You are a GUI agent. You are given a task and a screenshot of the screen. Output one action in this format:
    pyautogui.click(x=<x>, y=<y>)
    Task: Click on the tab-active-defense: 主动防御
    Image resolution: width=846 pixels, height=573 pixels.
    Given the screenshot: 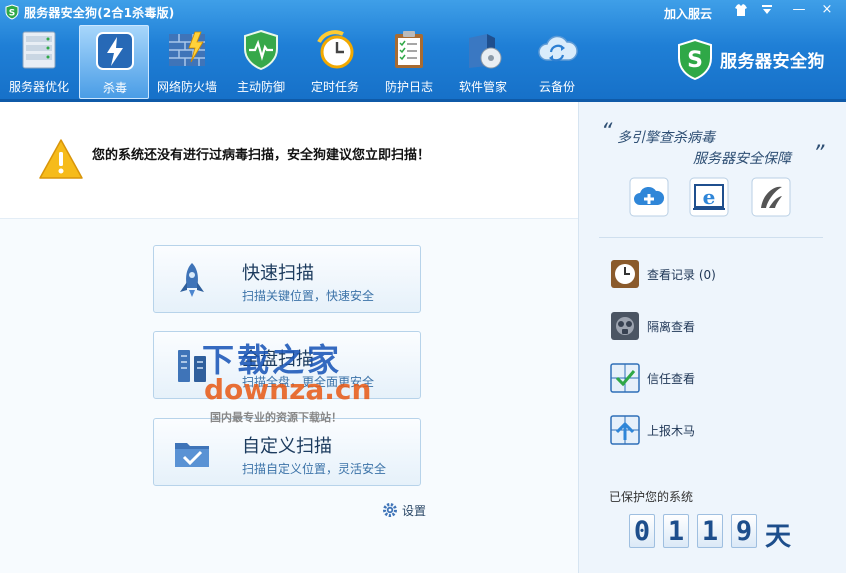 What is the action you would take?
    pyautogui.click(x=261, y=62)
    